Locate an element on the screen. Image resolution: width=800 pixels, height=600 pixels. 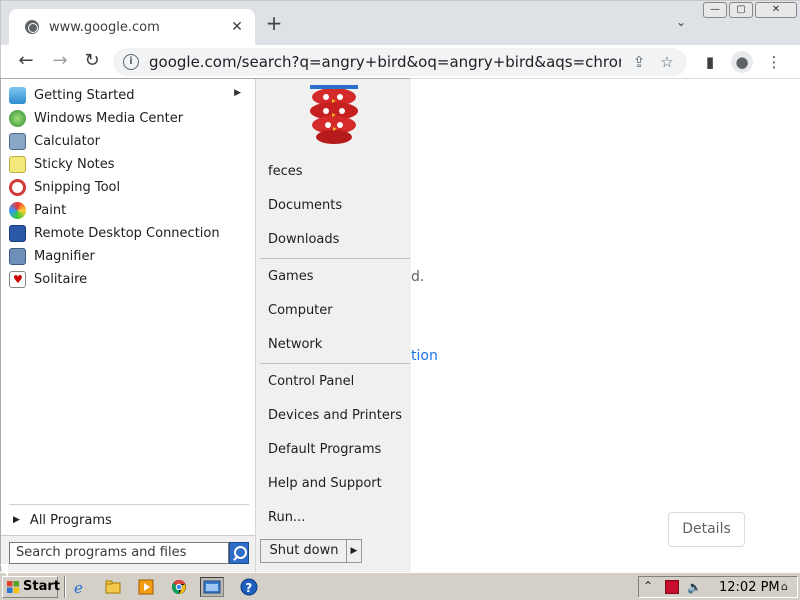
program-label: Windows Media Center is located at coordinates (109, 118).